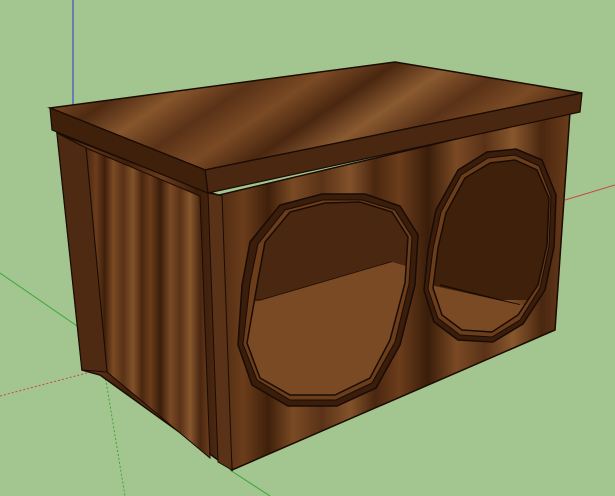  What do you see at coordinates (40, 300) in the screenshot?
I see `y-axis-line` at bounding box center [40, 300].